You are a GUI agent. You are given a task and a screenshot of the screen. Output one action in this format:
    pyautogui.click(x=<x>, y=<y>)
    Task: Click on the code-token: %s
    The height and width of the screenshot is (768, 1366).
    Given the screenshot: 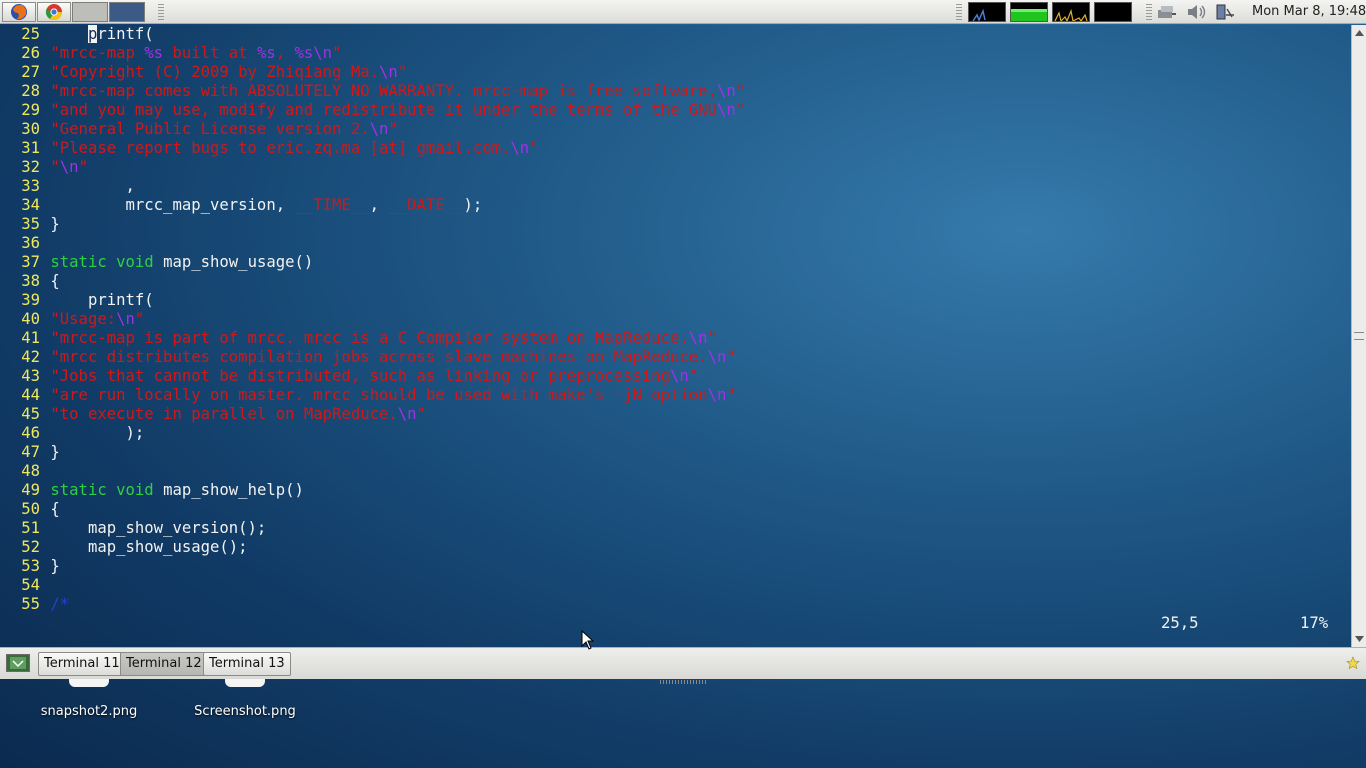 What is the action you would take?
    pyautogui.click(x=154, y=53)
    